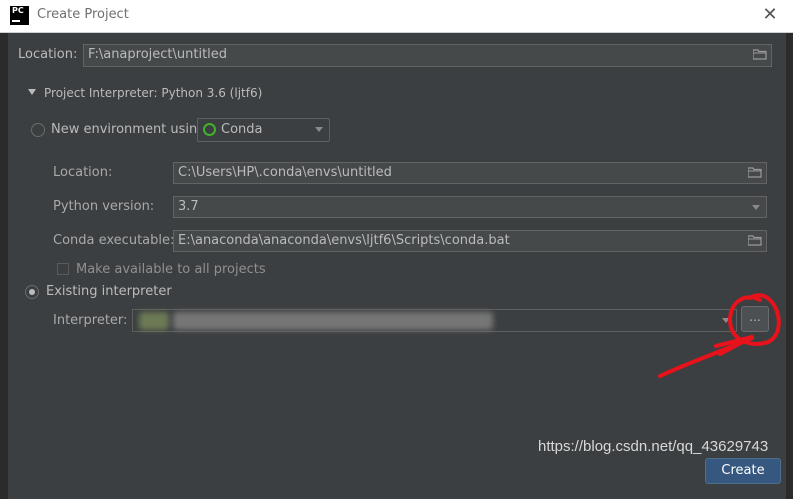 The image size is (793, 499). Describe the element at coordinates (333, 321) in the screenshot. I see `redacted-interpreter-path` at that location.